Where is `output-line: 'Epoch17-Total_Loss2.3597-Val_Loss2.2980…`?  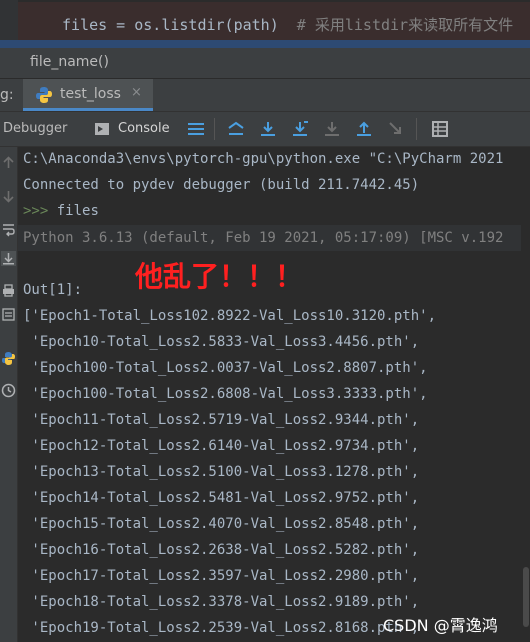 output-line: 'Epoch17-Total_Loss2.3597-Val_Loss2.2980… is located at coordinates (221, 576).